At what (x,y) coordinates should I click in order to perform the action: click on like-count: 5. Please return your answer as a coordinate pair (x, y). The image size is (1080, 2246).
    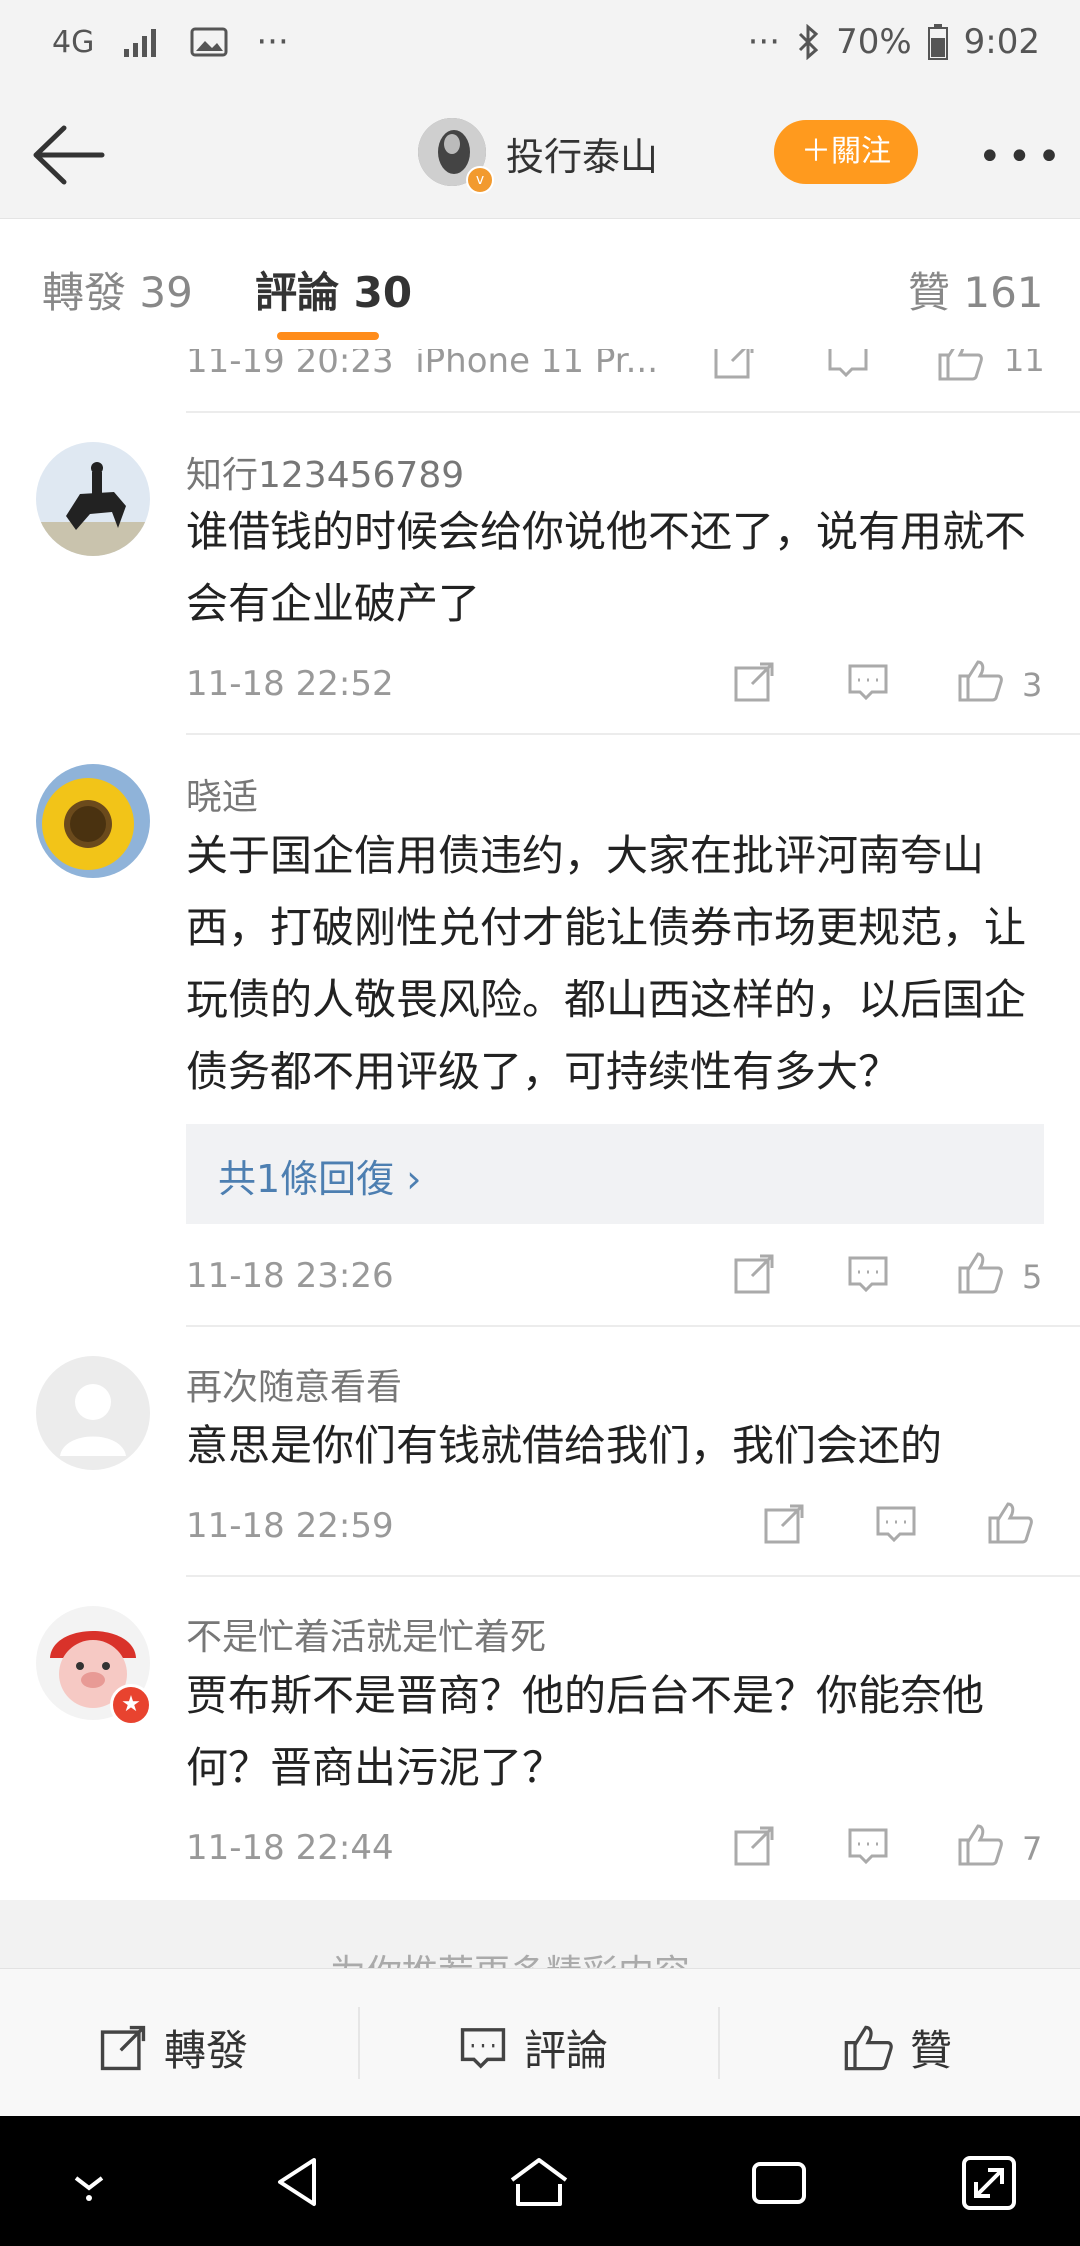
    Looking at the image, I should click on (1032, 1277).